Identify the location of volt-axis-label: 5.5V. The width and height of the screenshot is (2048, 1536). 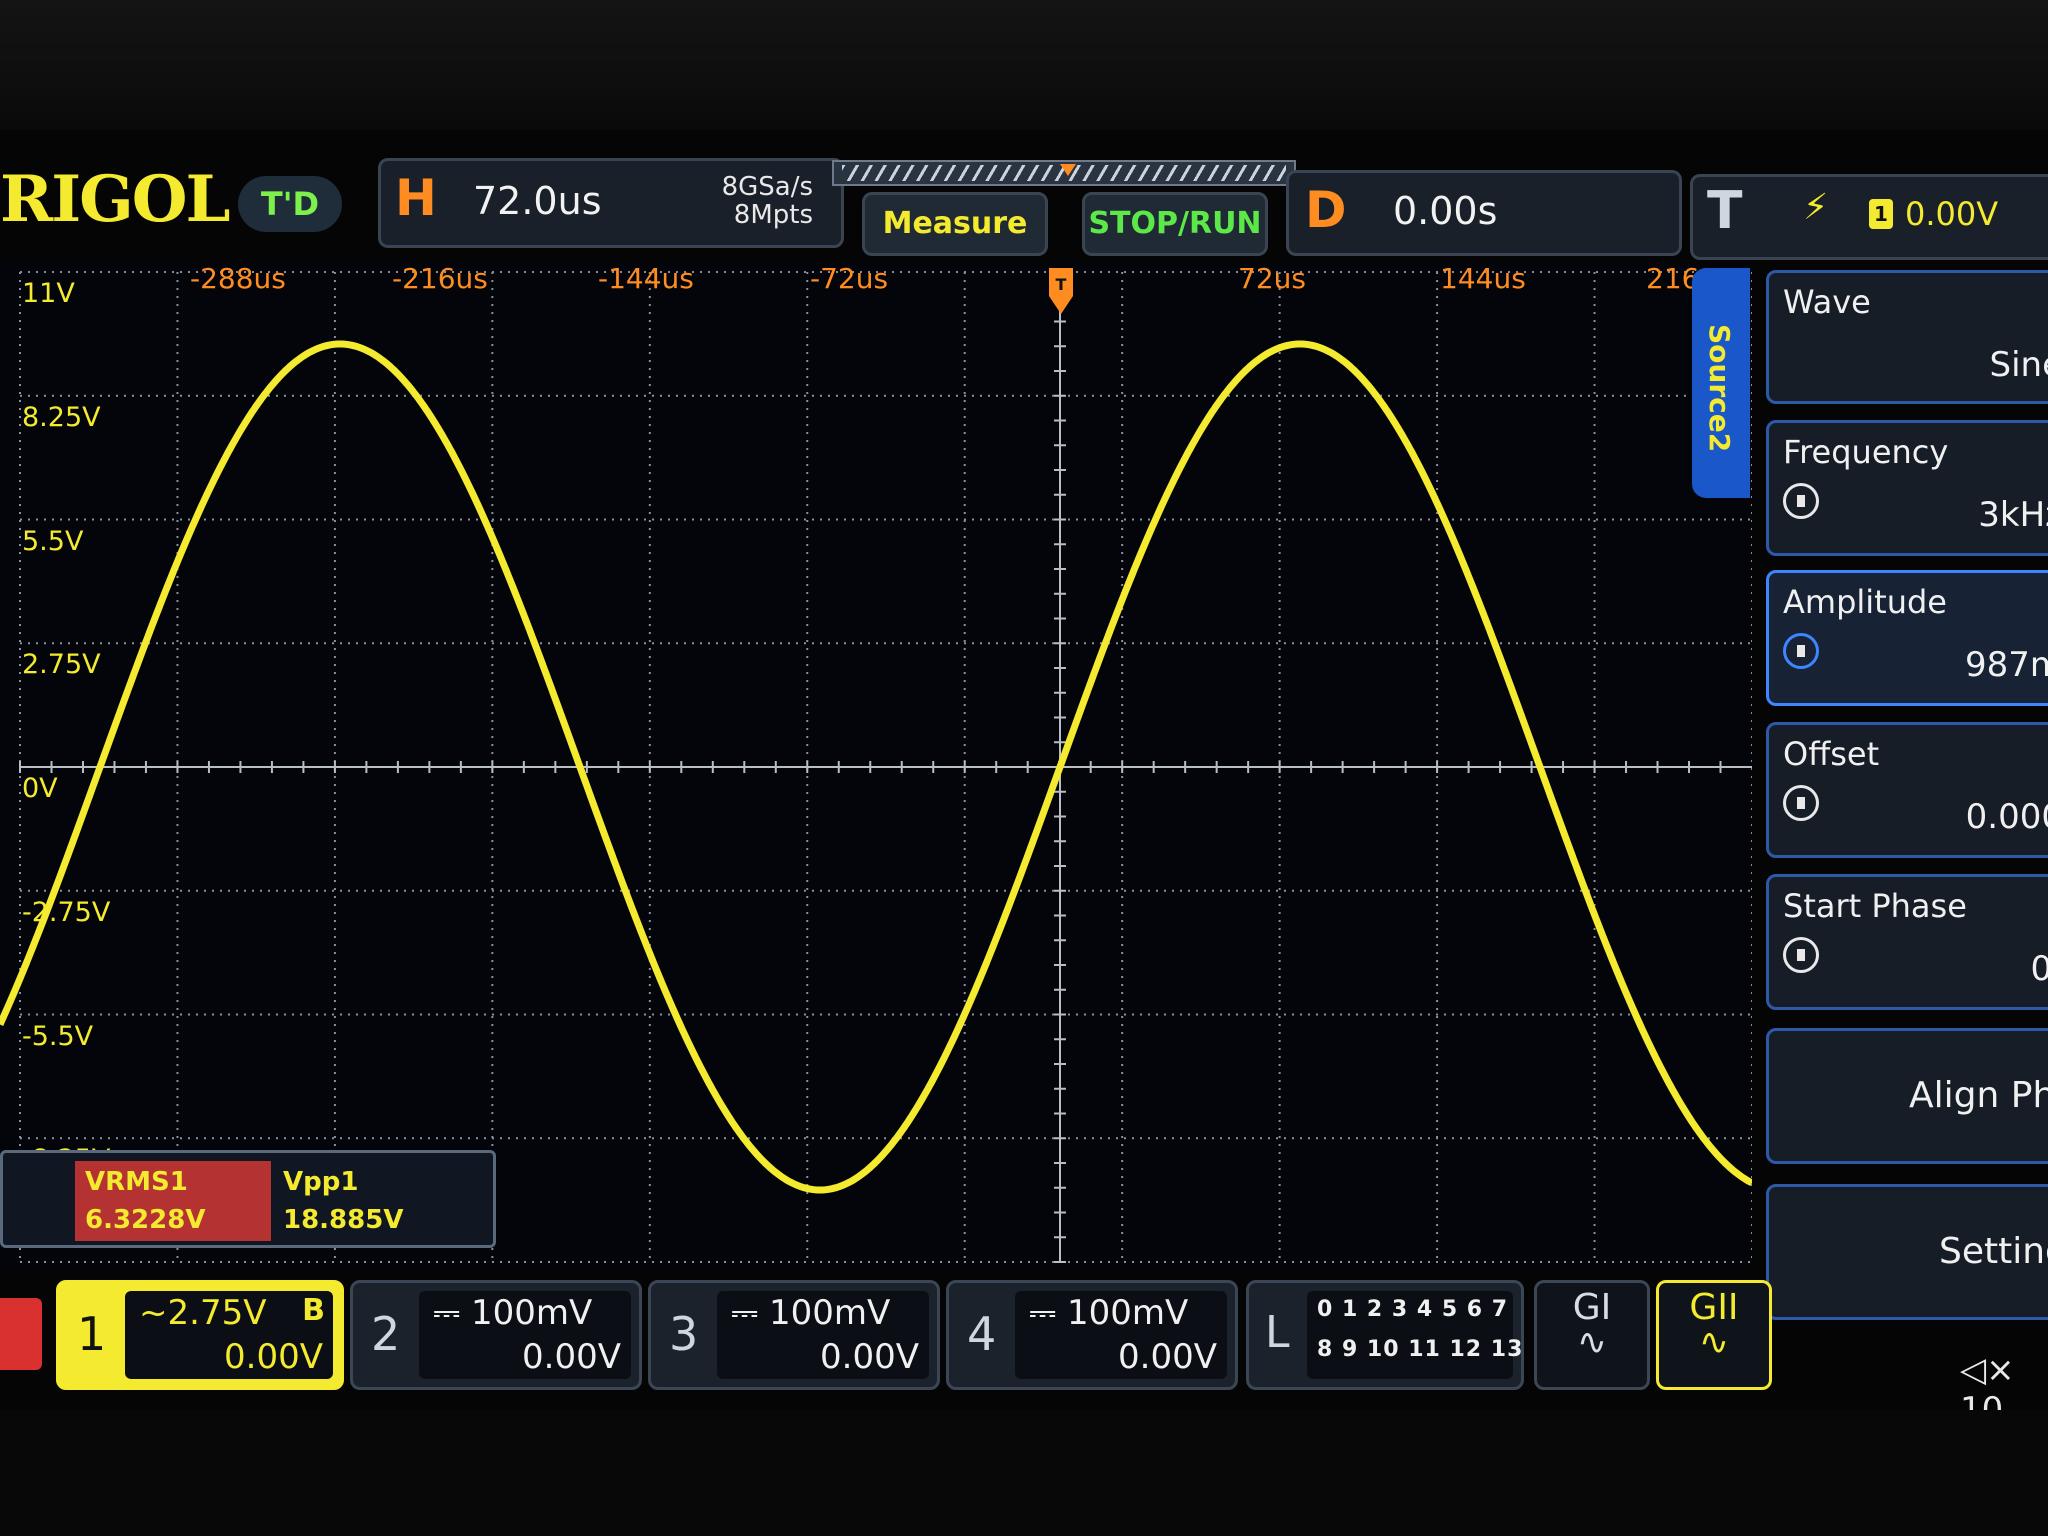
(53, 541).